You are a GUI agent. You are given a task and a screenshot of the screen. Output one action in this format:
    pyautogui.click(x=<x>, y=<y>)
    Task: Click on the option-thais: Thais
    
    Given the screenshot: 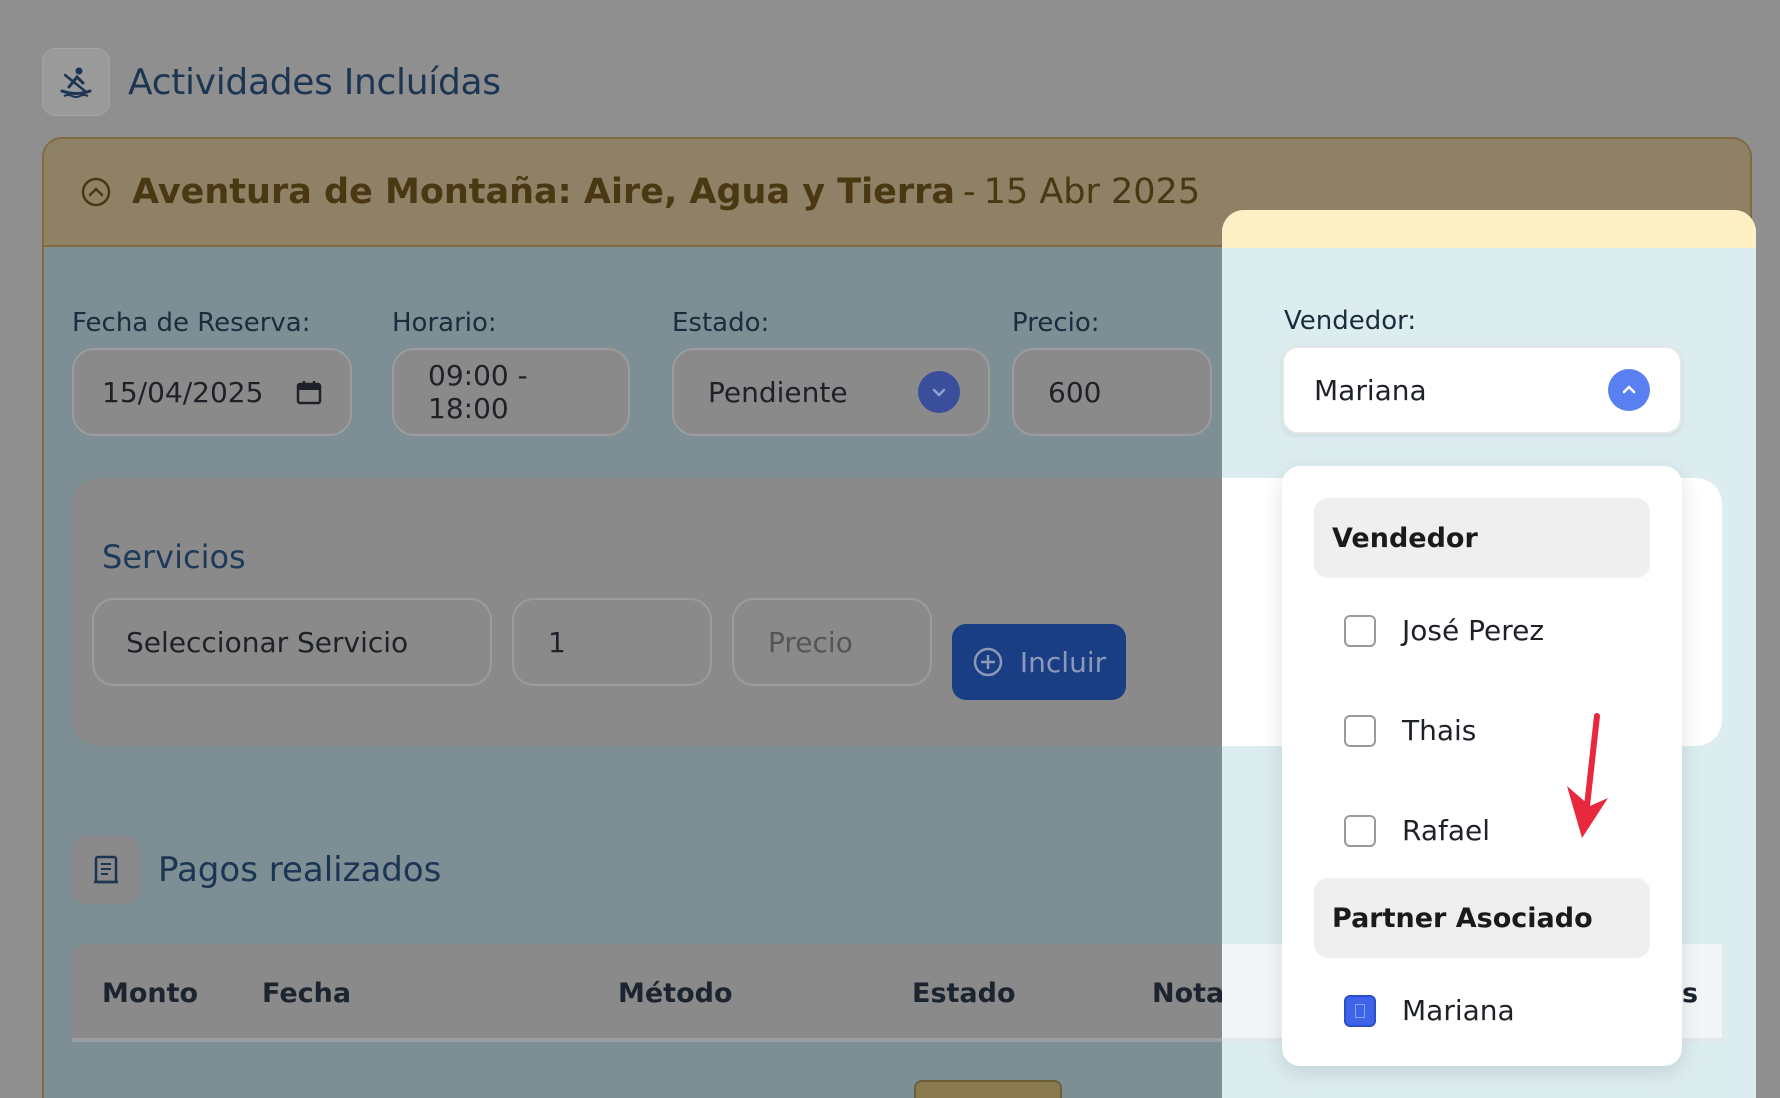 What is the action you would take?
    pyautogui.click(x=1410, y=730)
    